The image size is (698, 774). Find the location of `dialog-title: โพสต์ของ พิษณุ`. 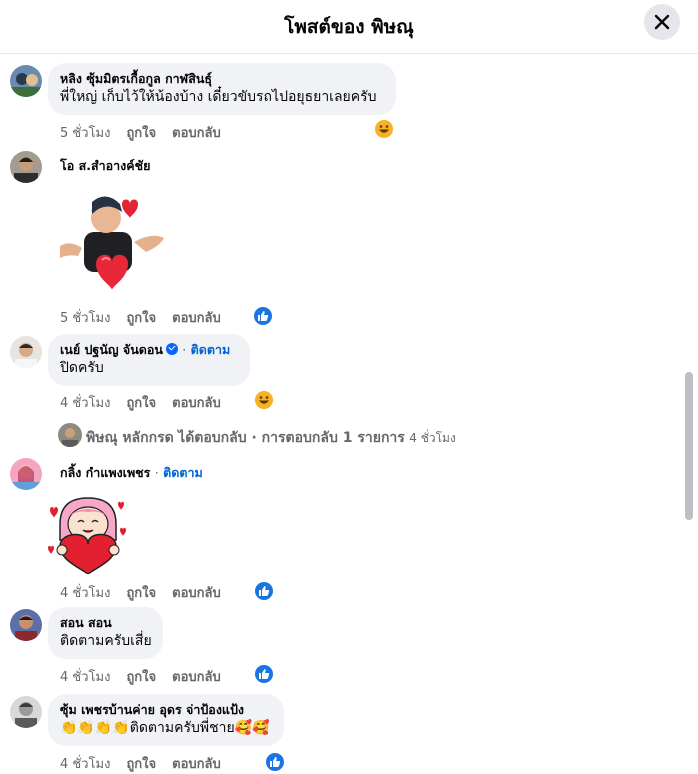

dialog-title: โพสต์ของ พิษณุ is located at coordinates (349, 27).